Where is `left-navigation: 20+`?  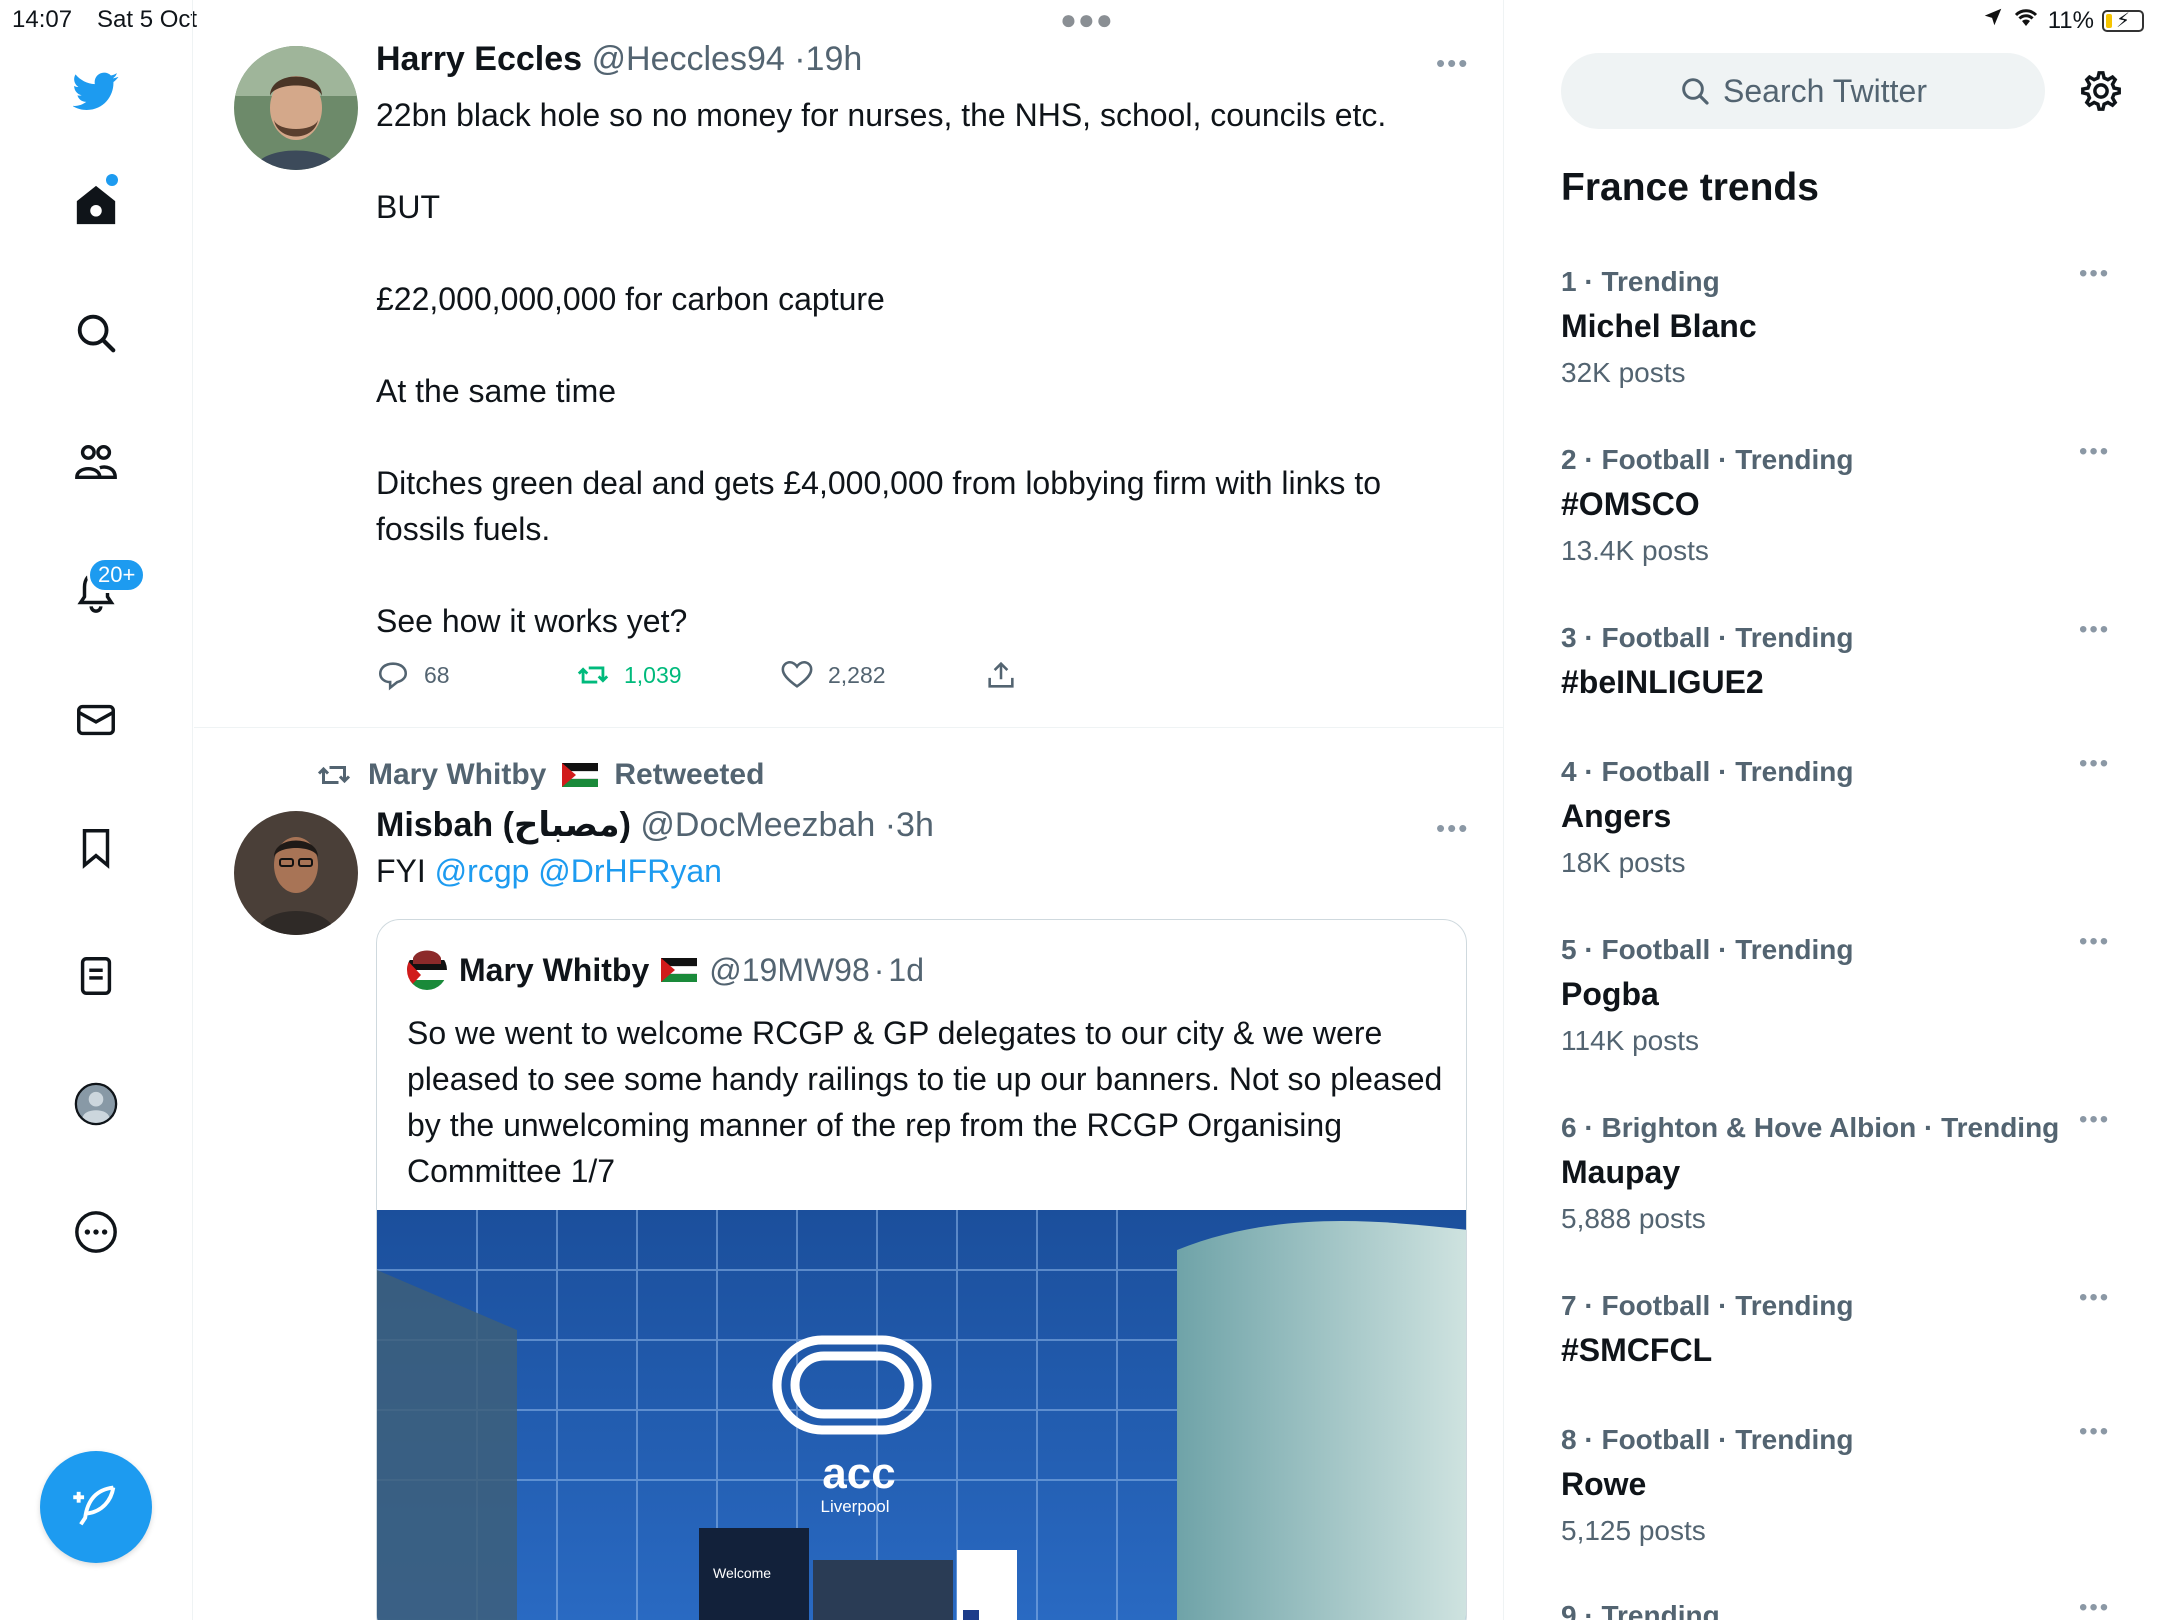
left-navigation: 20+ is located at coordinates (96, 810).